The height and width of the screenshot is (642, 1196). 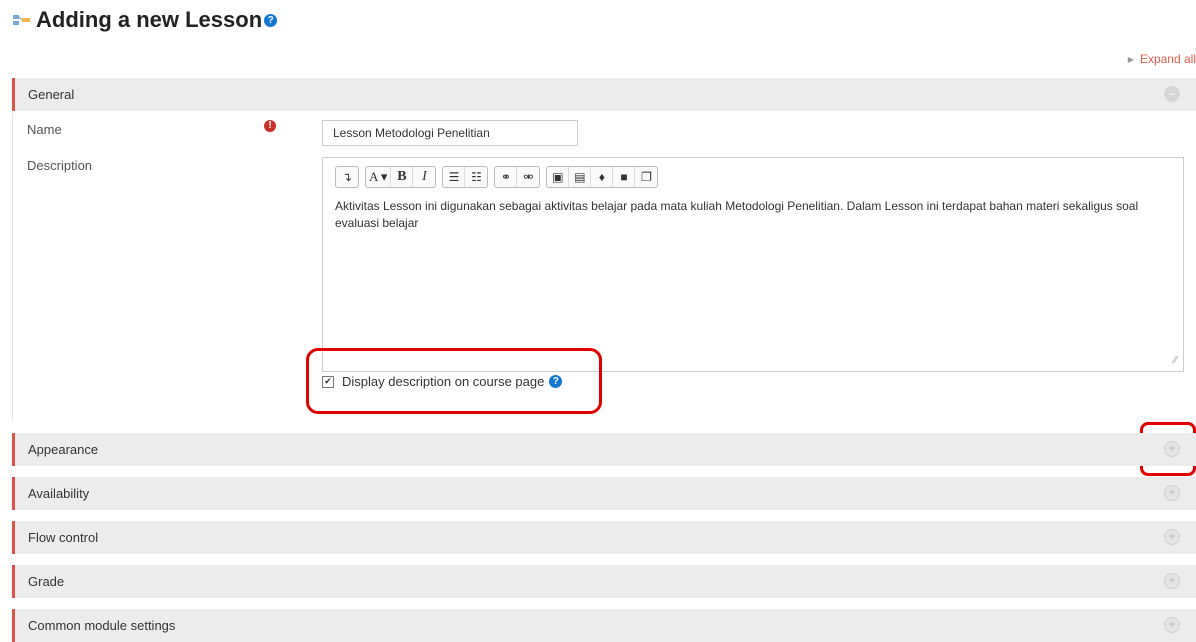 What do you see at coordinates (60, 165) in the screenshot?
I see `description-label: Description` at bounding box center [60, 165].